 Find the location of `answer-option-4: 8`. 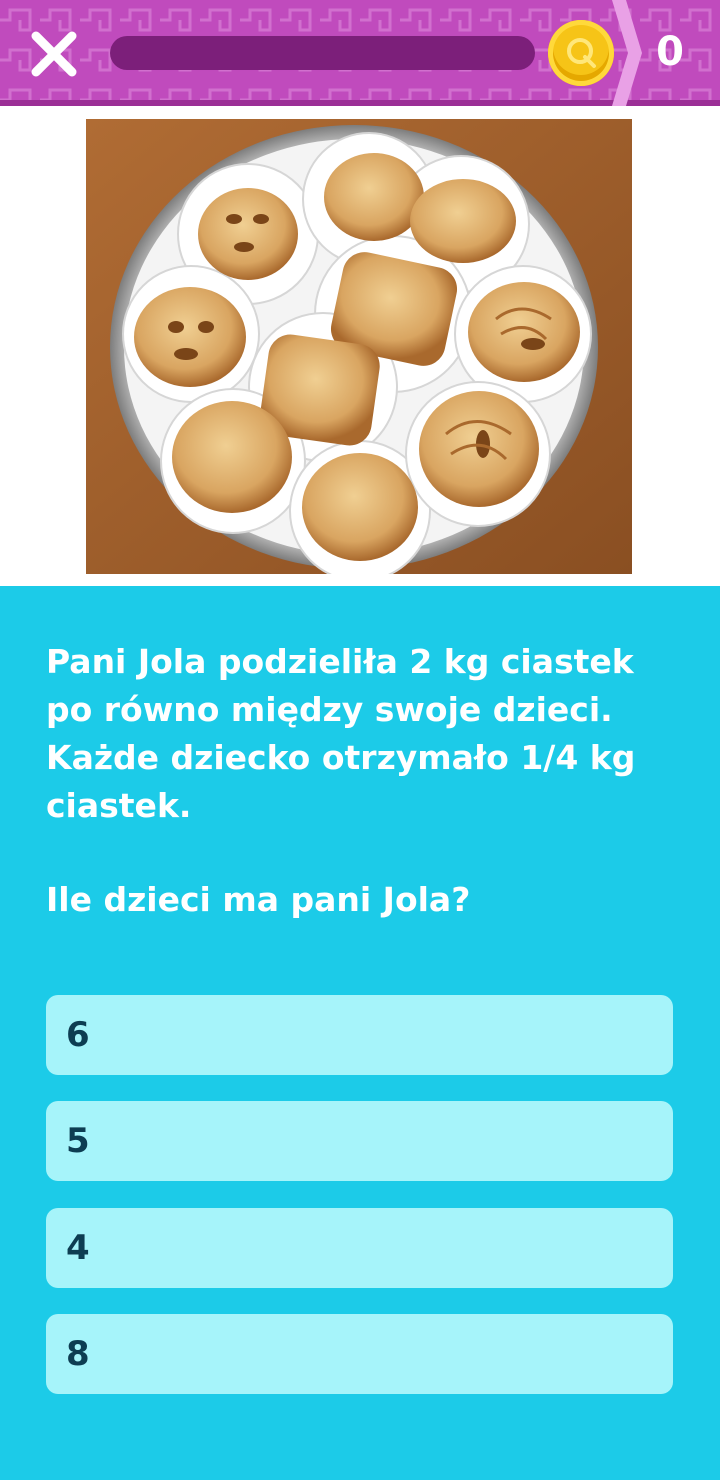

answer-option-4: 8 is located at coordinates (359, 1354).